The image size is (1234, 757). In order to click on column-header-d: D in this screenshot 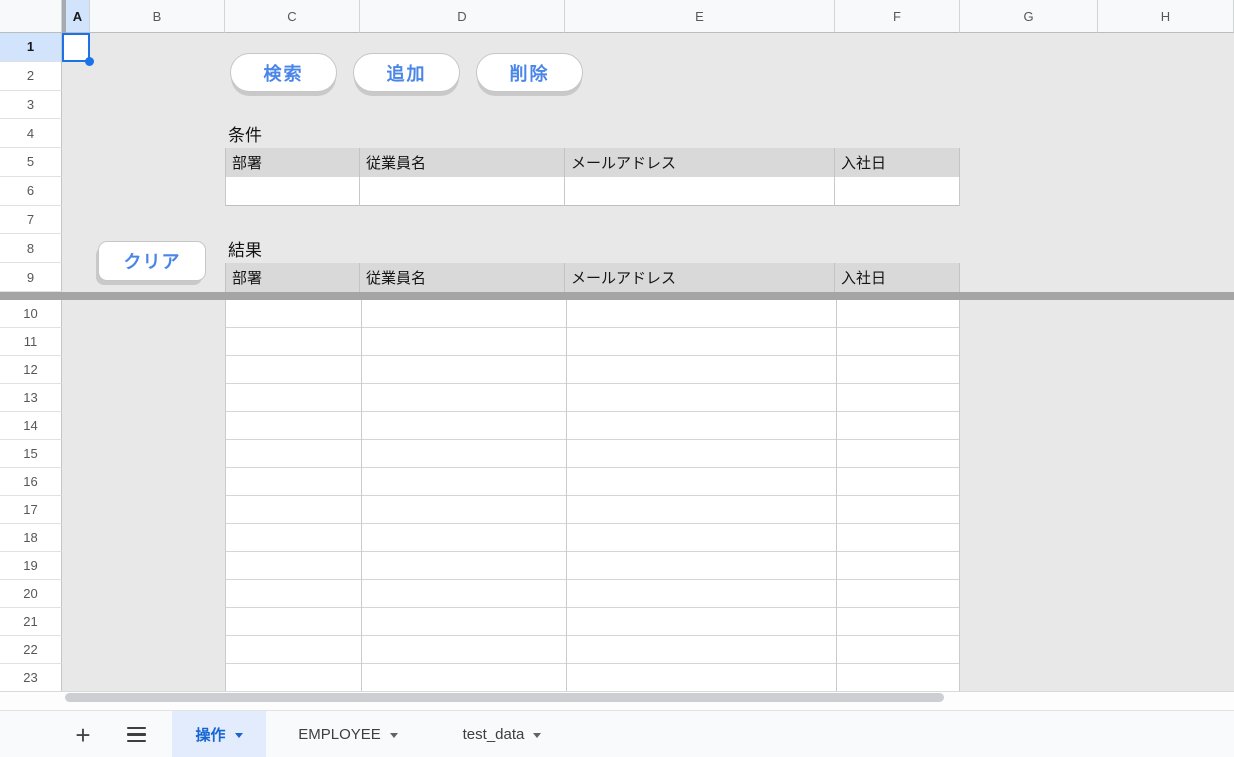, I will do `click(462, 16)`.